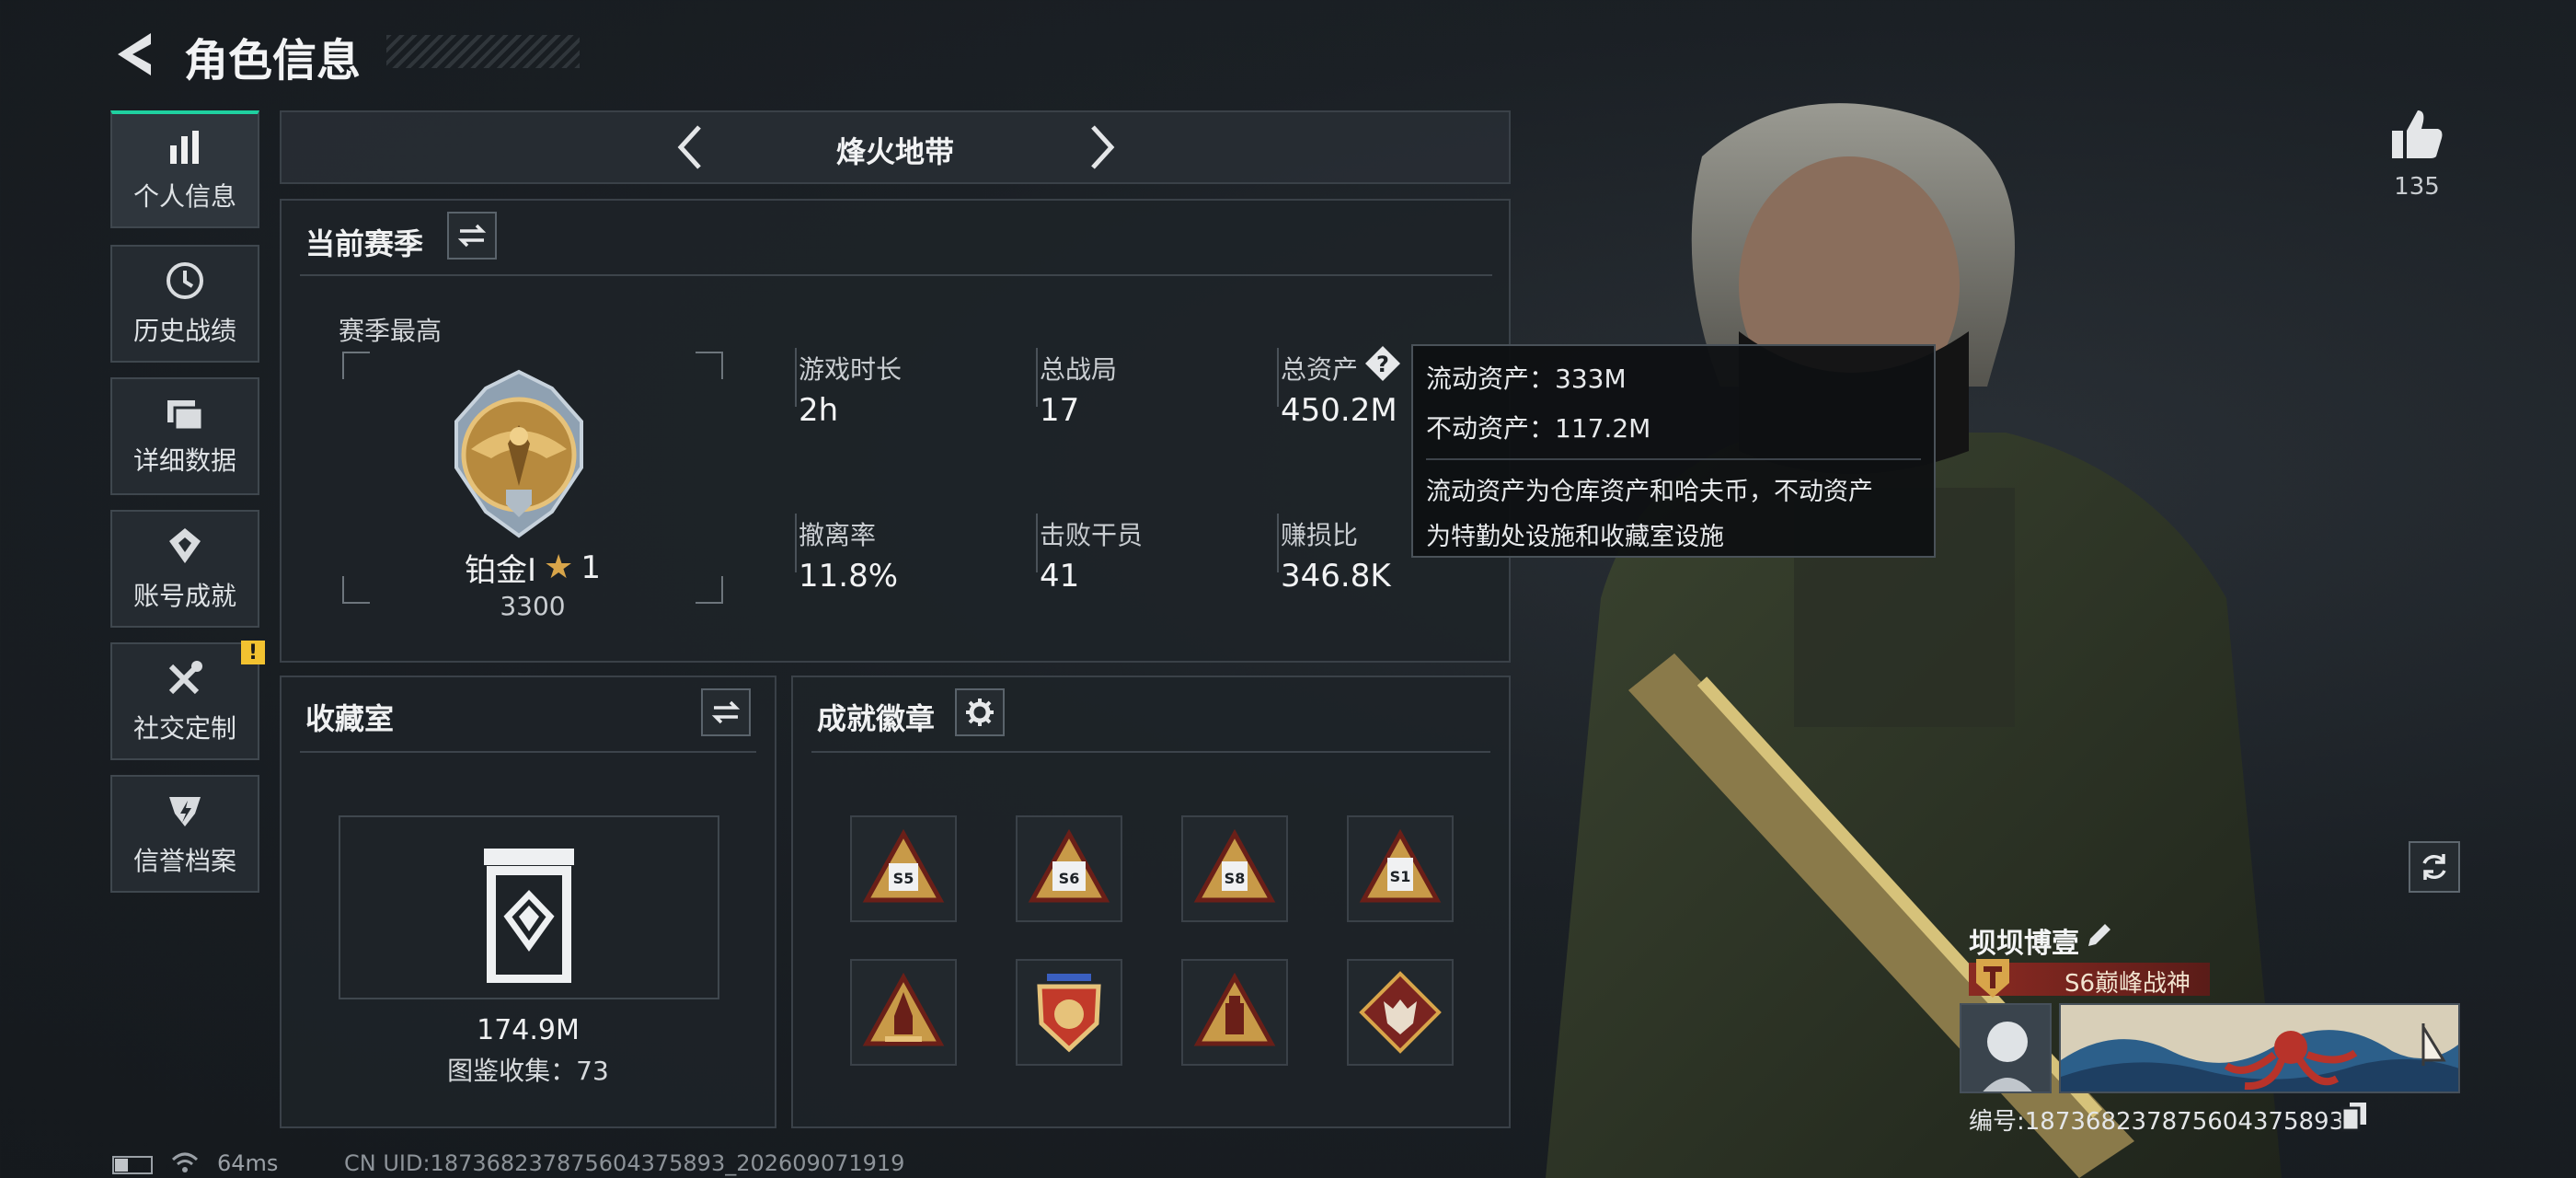 The width and height of the screenshot is (2576, 1178). Describe the element at coordinates (187, 700) in the screenshot. I see `sidebar-item-social: 社交定制 !` at that location.